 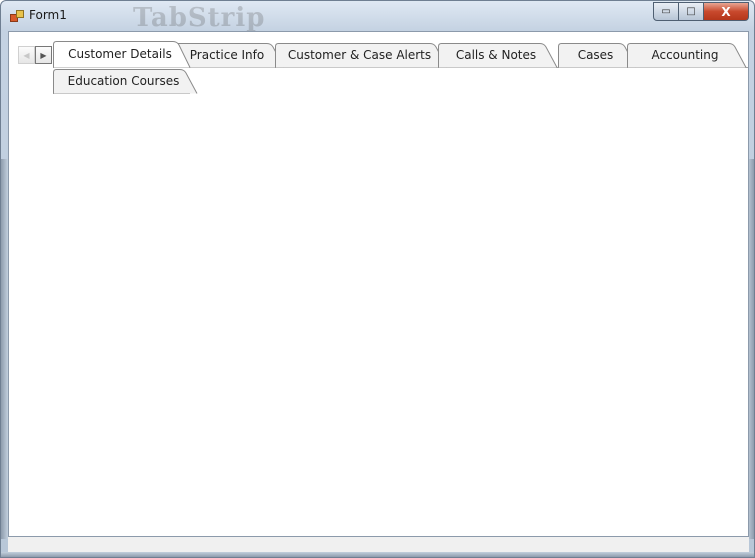 I want to click on tab-scroll-left-button: ◀, so click(x=26, y=55).